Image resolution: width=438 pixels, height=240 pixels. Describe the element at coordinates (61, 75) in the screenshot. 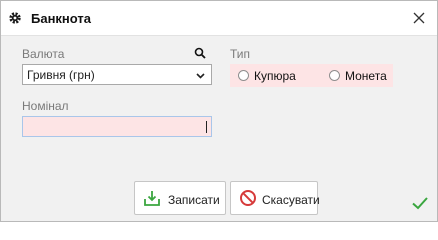

I see `currency-value: Гривня (грн)` at that location.